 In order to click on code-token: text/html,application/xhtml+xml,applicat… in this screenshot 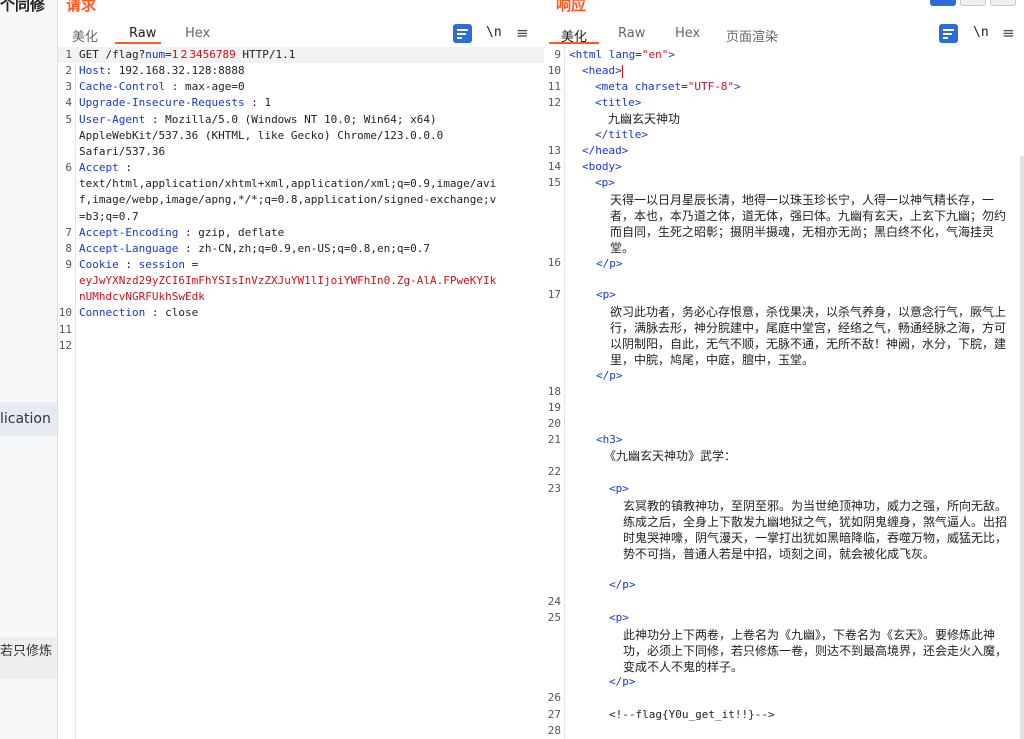, I will do `click(288, 184)`.